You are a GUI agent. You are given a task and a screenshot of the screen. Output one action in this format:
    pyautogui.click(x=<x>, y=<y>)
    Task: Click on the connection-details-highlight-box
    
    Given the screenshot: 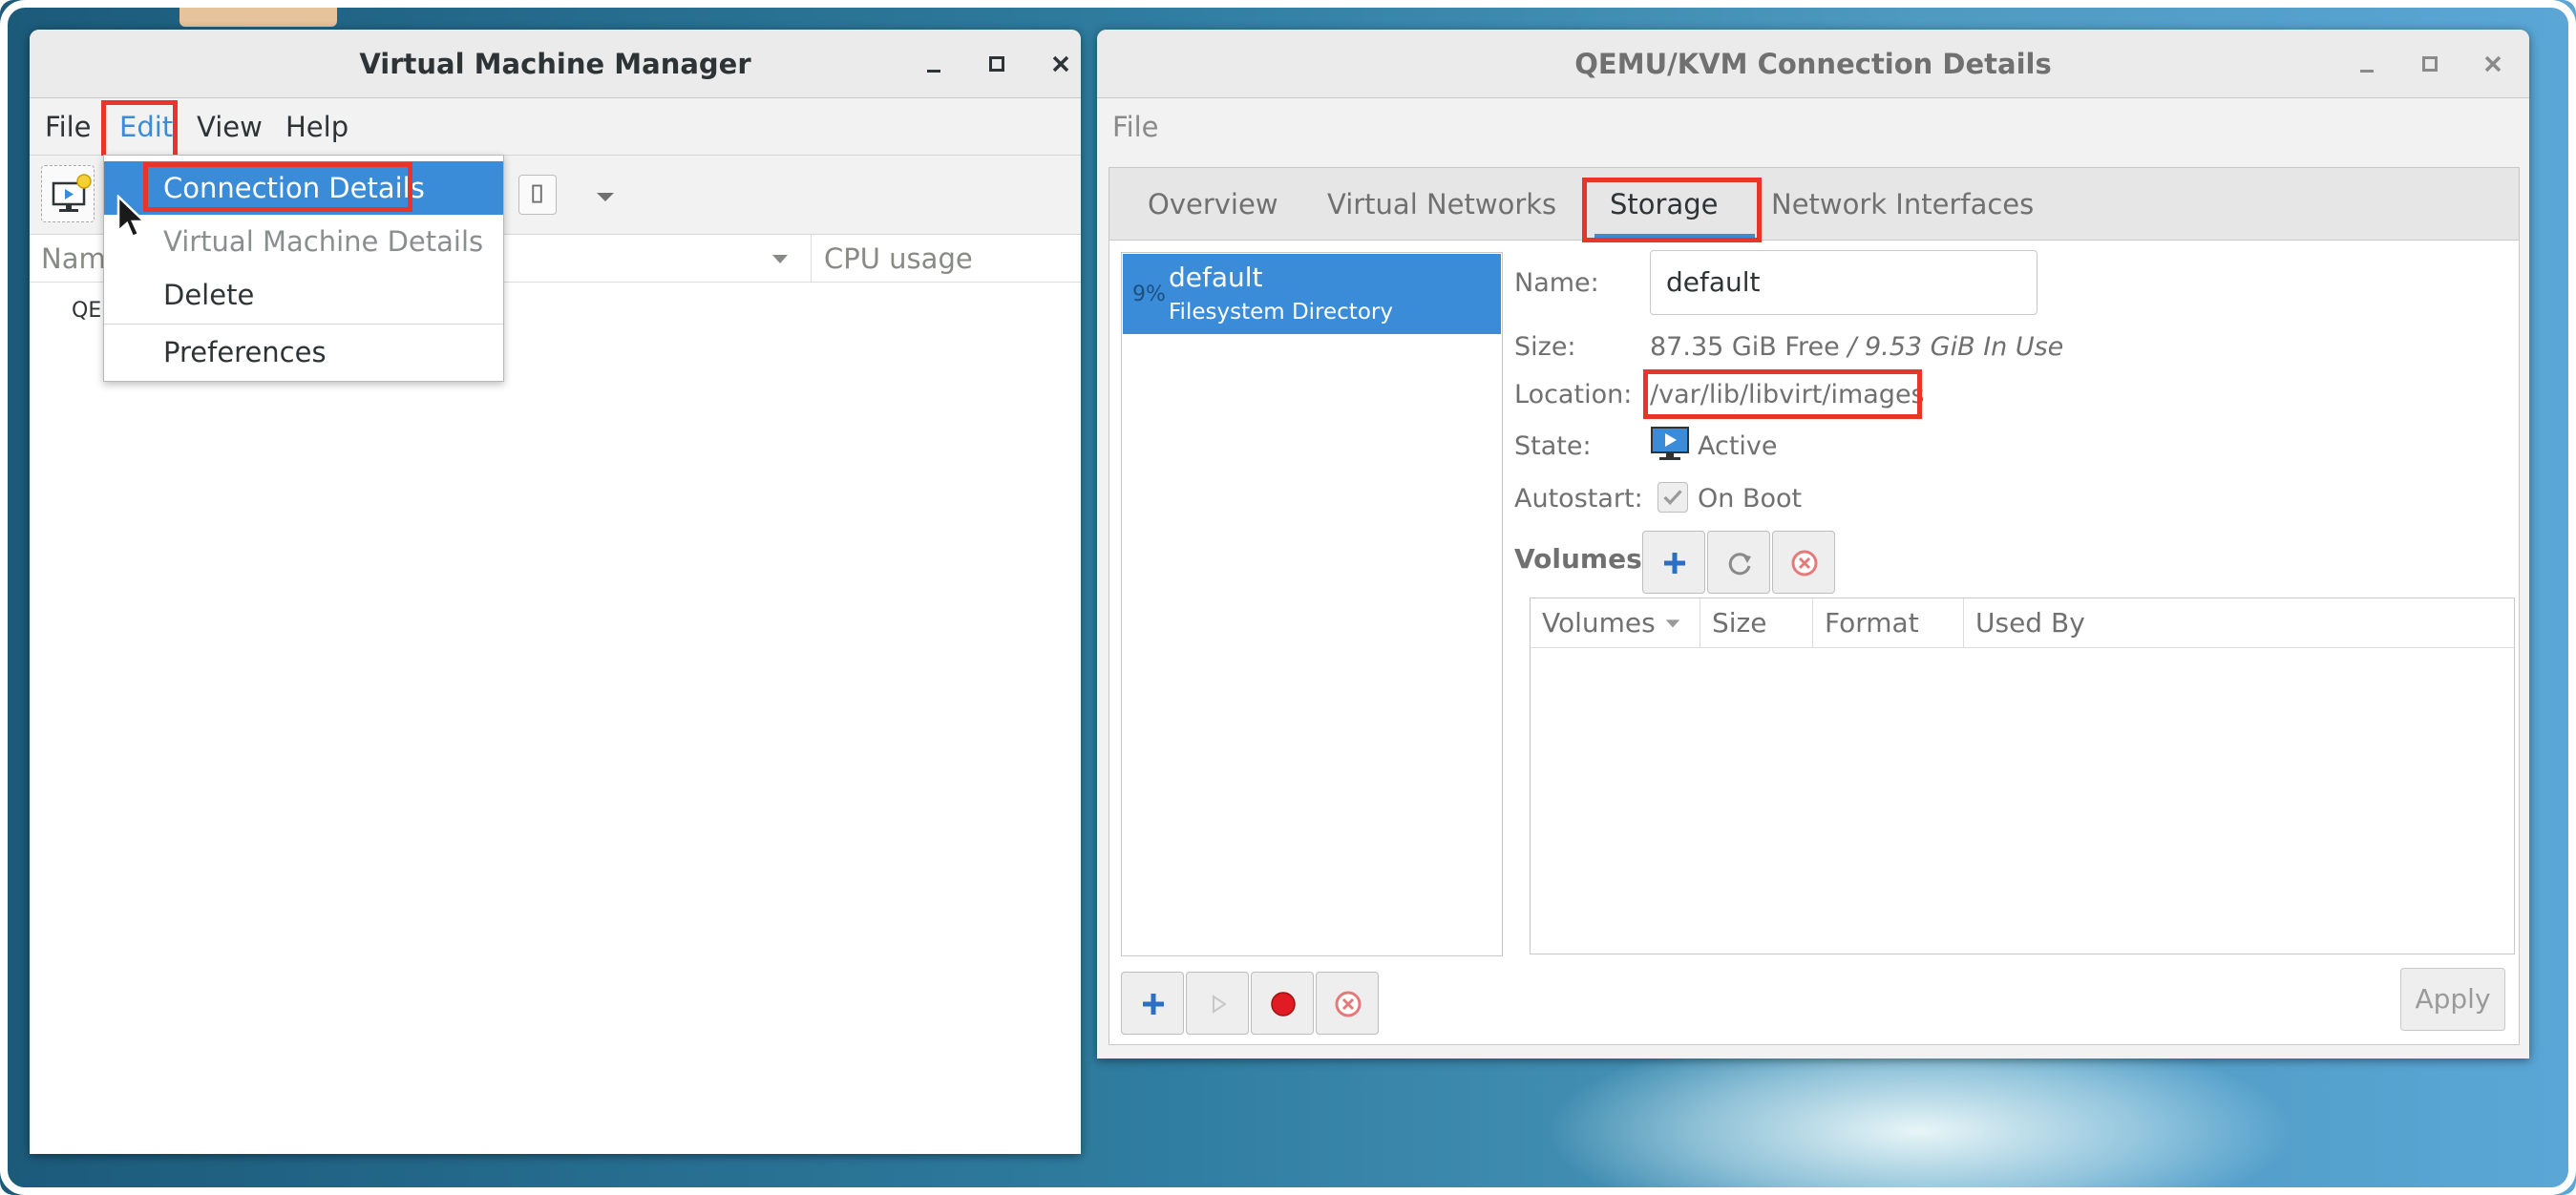 What is the action you would take?
    pyautogui.click(x=277, y=187)
    